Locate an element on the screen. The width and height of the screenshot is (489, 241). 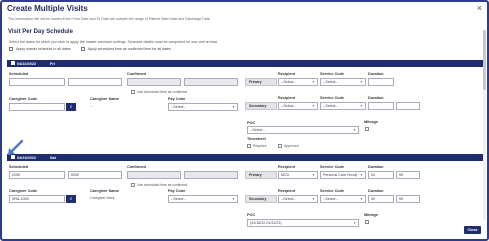
day-2-poc: (04/18/22-01/31/23) ▼ is located at coordinates (303, 223).